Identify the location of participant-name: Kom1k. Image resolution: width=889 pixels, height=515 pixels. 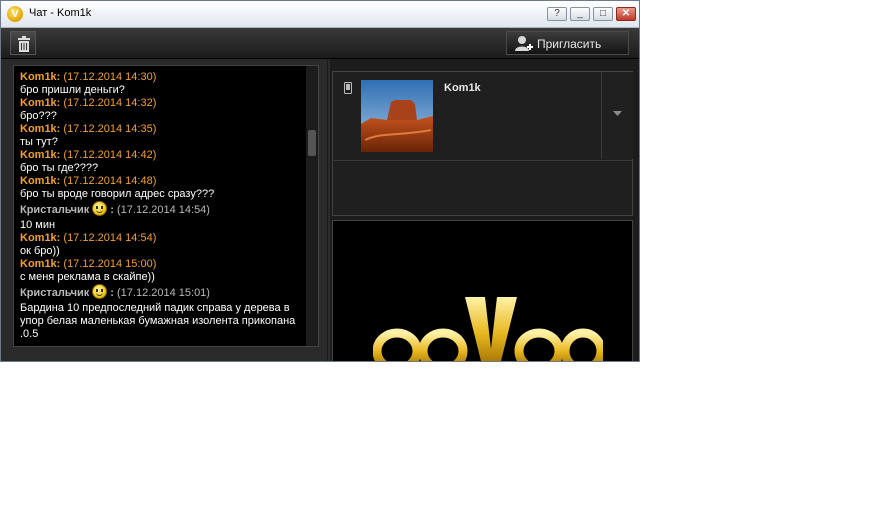
(462, 88).